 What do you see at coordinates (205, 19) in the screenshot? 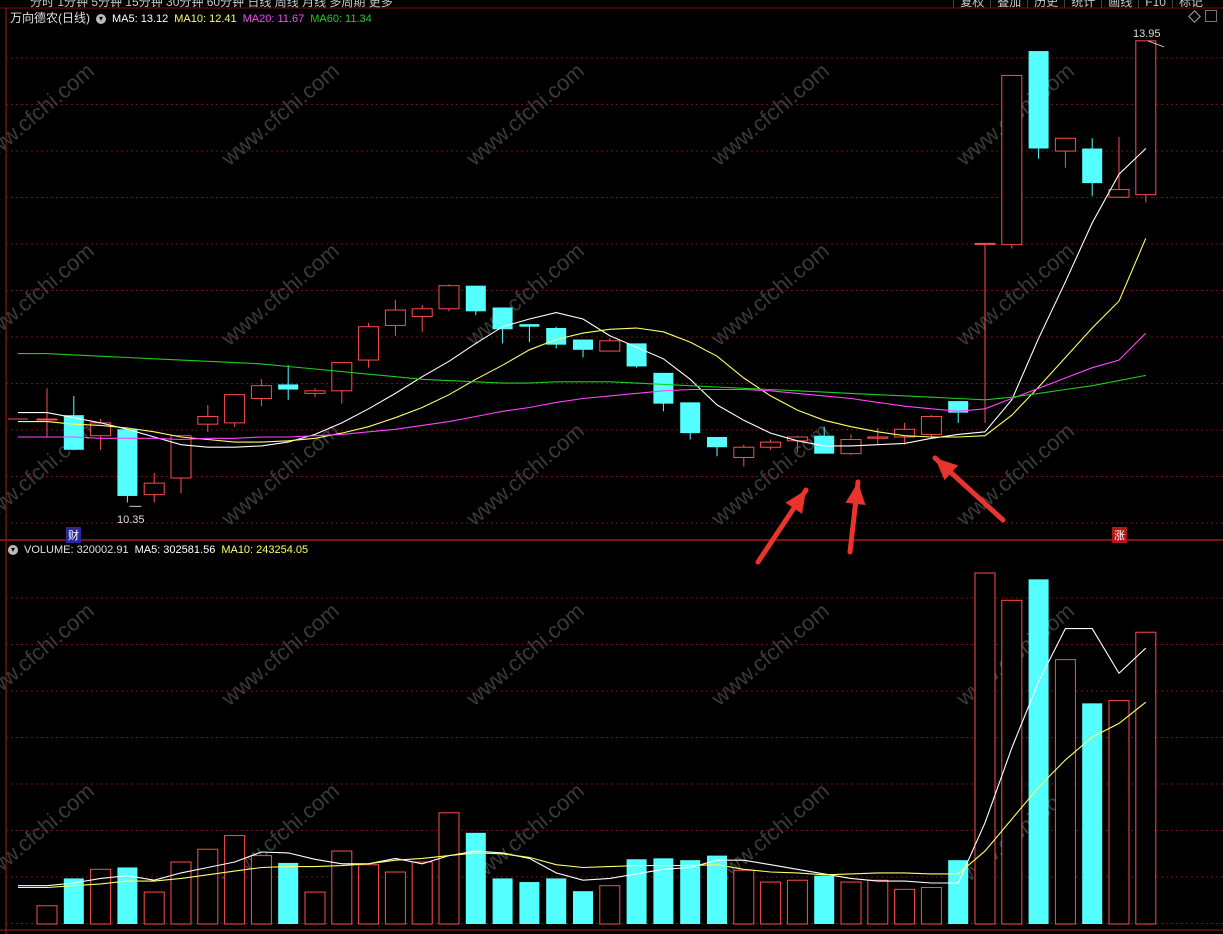
I see `ma10-legend: MA10: 12.41` at bounding box center [205, 19].